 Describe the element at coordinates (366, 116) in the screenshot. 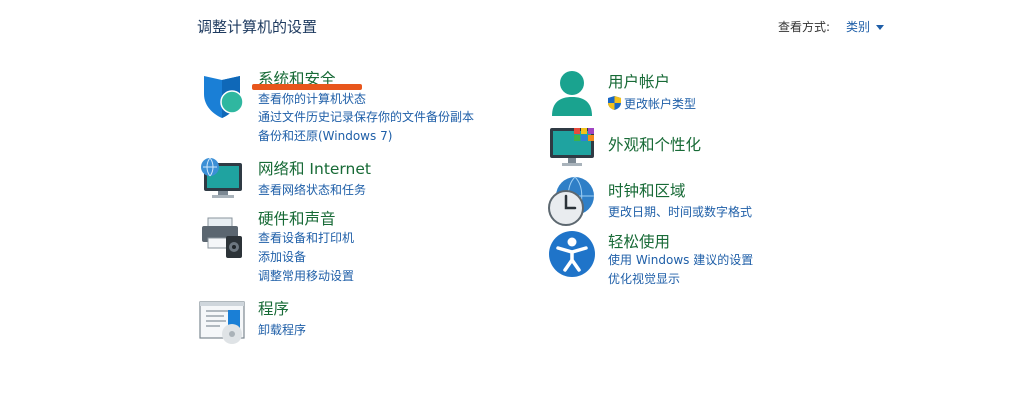

I see `link-file-history: 通过文件历史记录保存你的文件备份副本` at that location.